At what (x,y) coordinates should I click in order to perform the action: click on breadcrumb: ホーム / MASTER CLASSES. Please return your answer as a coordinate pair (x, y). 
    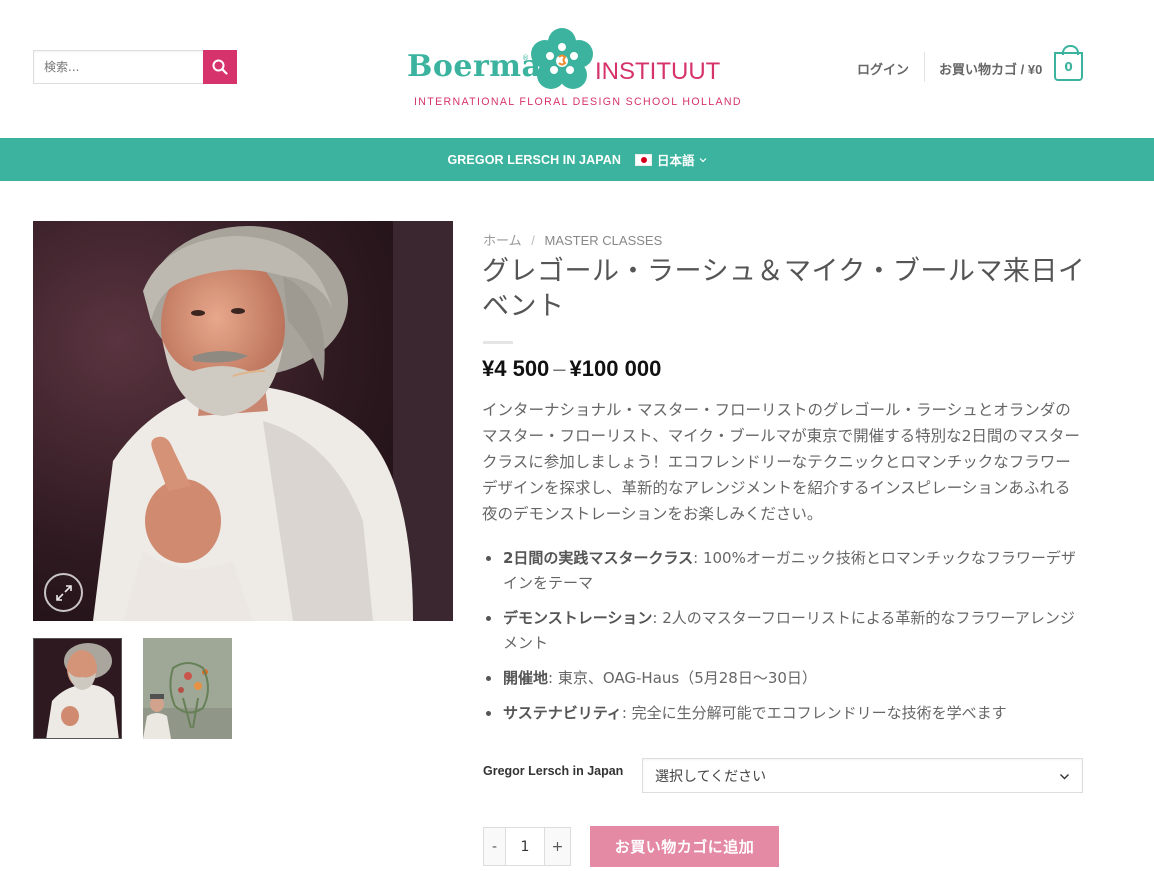
    Looking at the image, I should click on (572, 239).